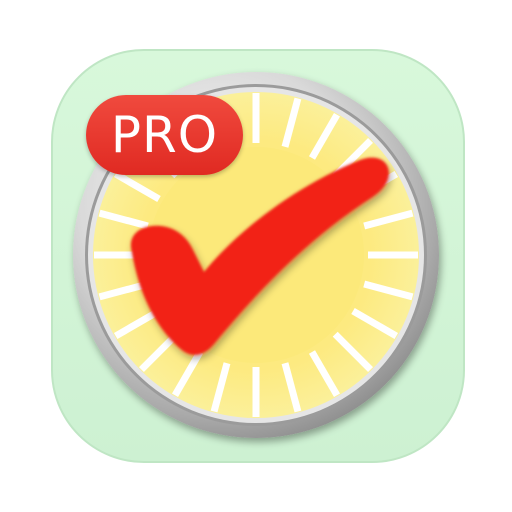 This screenshot has width=512, height=512. Describe the element at coordinates (164, 135) in the screenshot. I see `pro-badge: PRO` at that location.